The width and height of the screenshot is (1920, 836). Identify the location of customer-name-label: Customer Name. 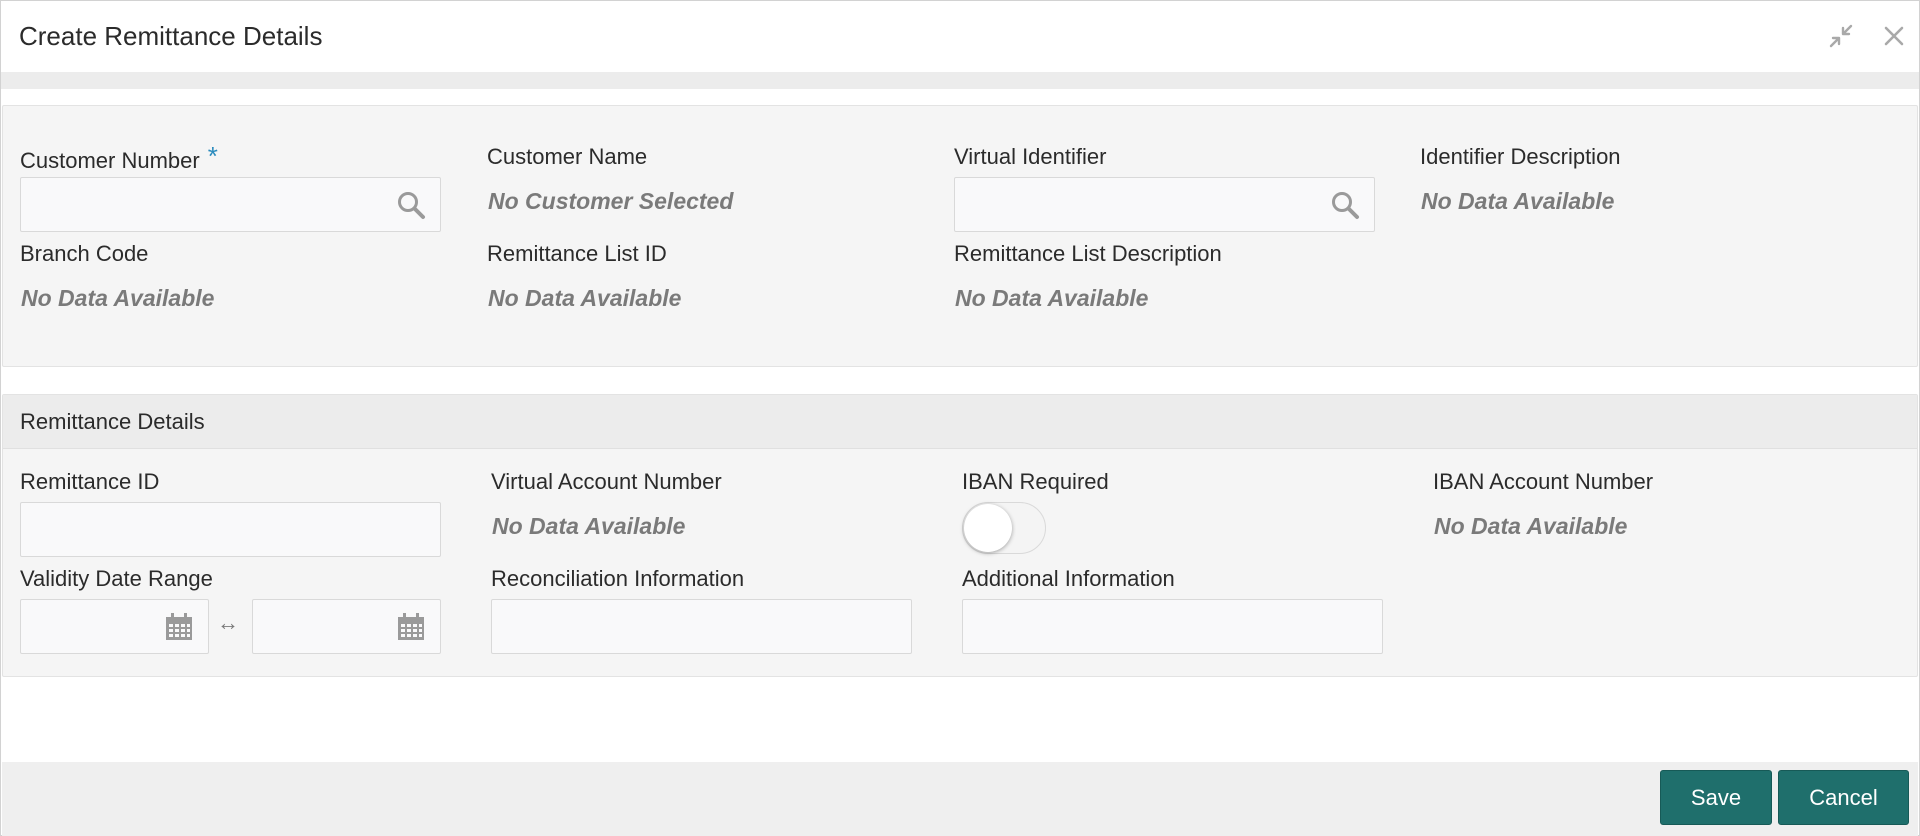
(567, 156).